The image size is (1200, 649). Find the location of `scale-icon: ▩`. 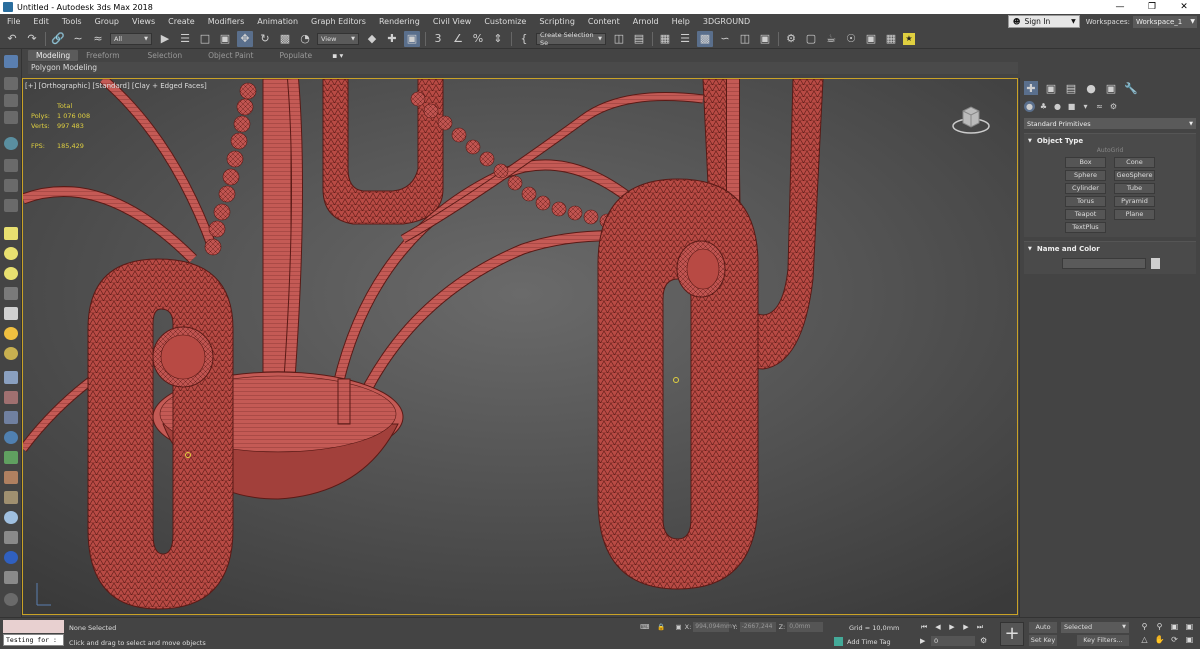

scale-icon: ▩ is located at coordinates (285, 39).